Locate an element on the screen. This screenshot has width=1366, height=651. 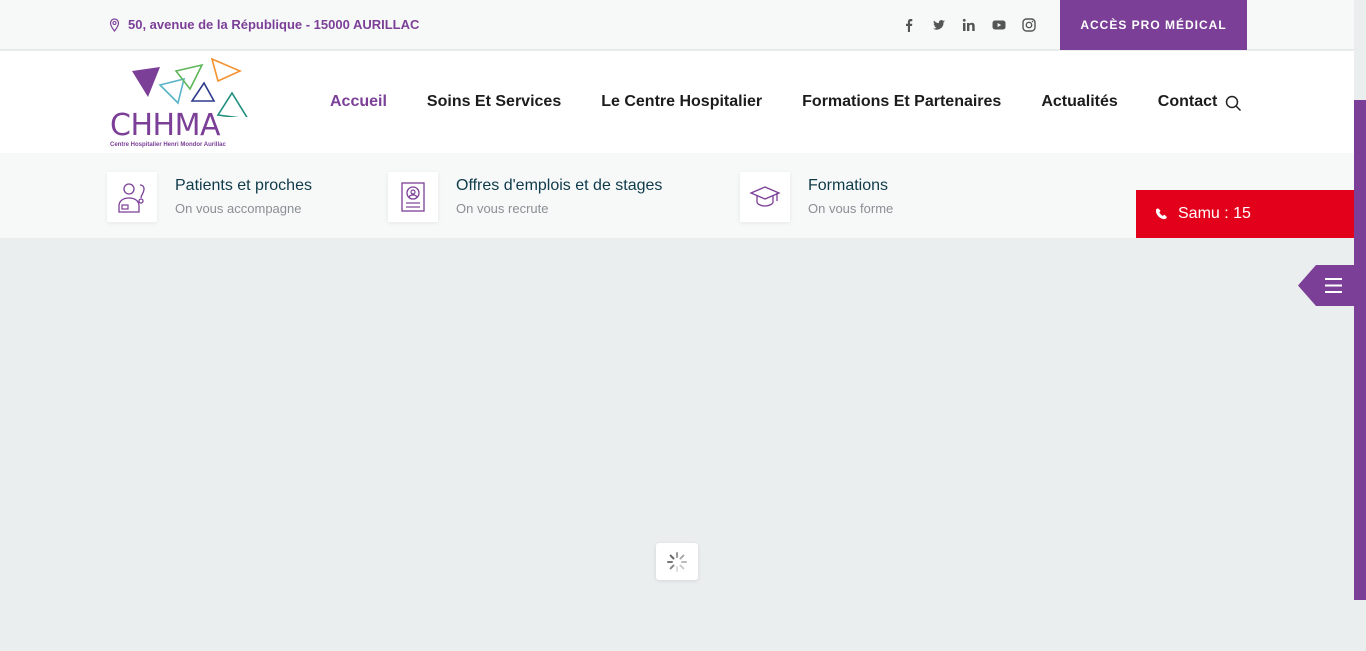
quick-link-subtitle: On vous accompagne is located at coordinates (238, 208).